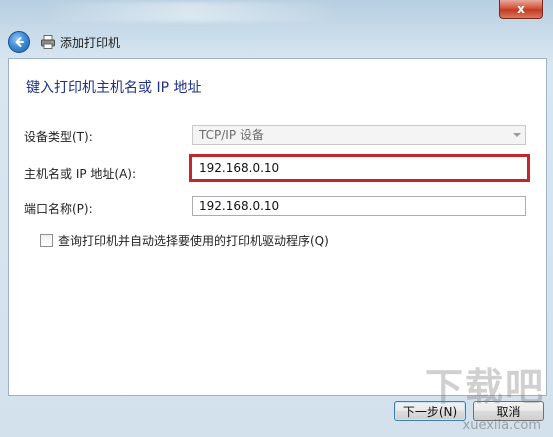 The image size is (553, 437). I want to click on device-type-value: TCP/IP 设备, so click(231, 135).